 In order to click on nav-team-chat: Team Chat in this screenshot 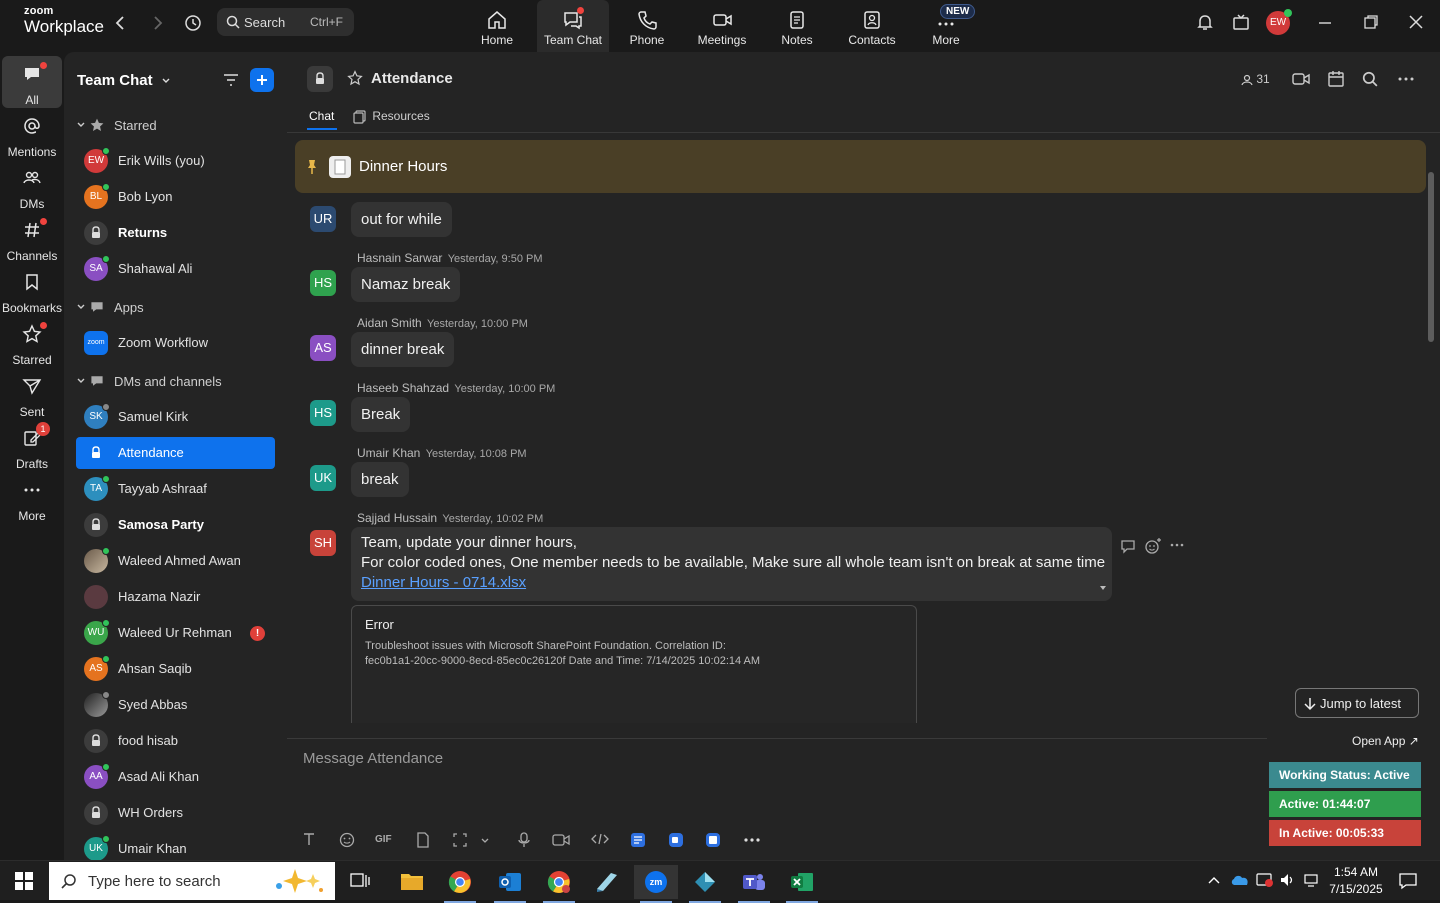, I will do `click(573, 26)`.